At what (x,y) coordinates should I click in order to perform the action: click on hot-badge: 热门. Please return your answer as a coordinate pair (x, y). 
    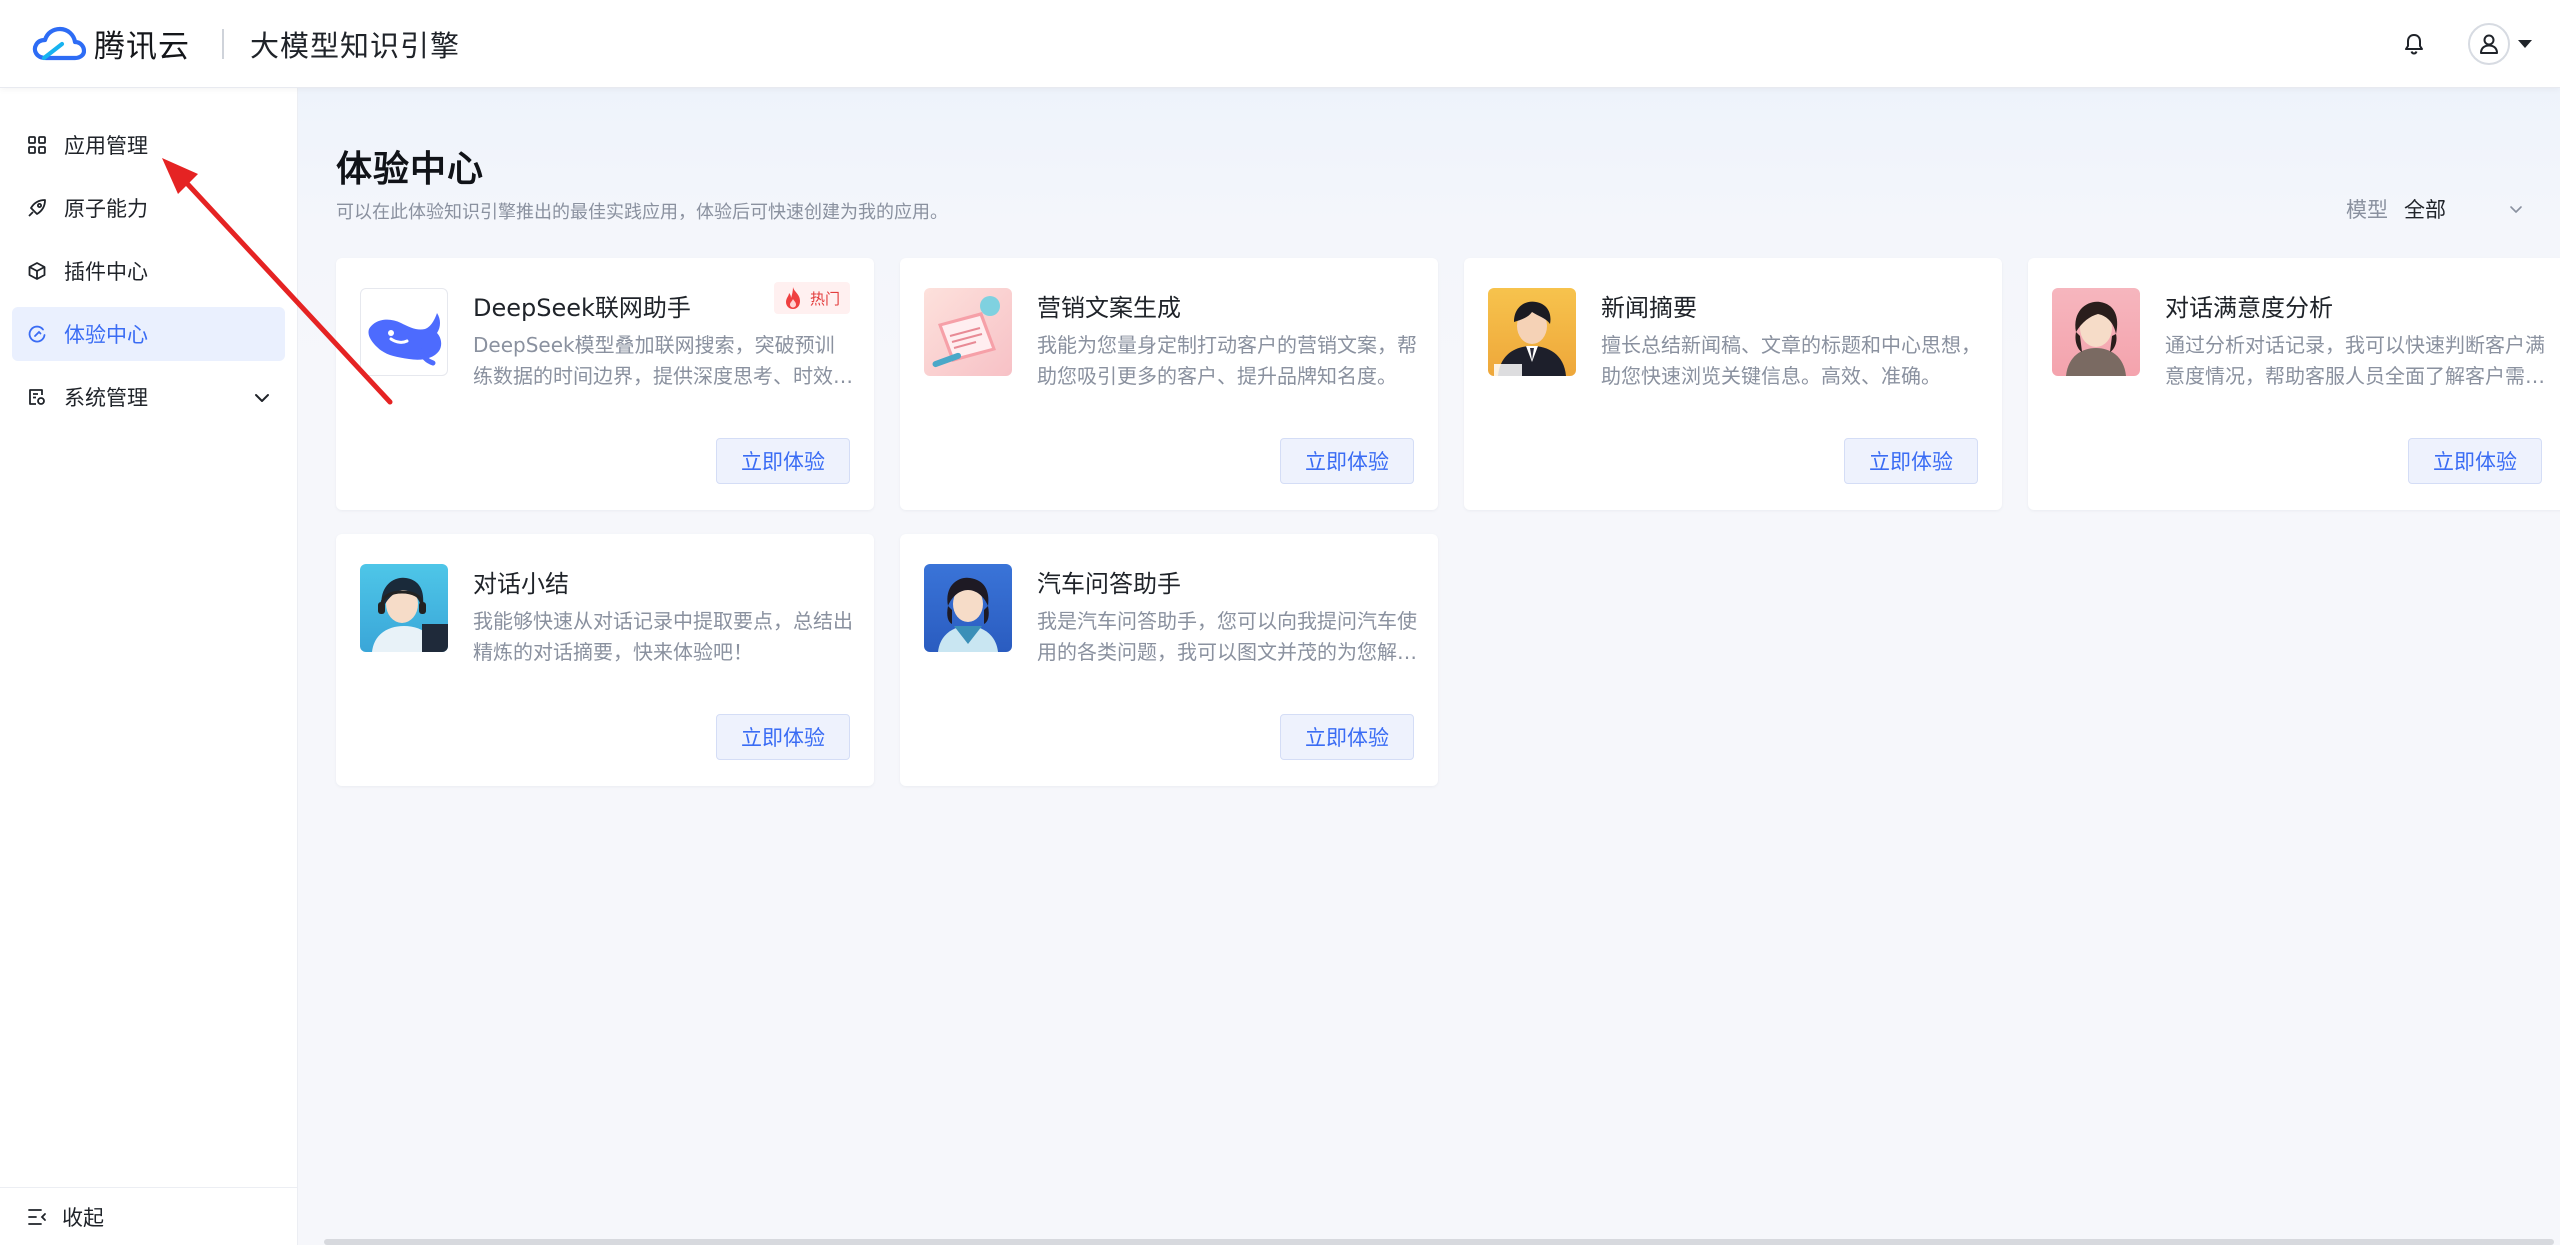
    Looking at the image, I should click on (811, 298).